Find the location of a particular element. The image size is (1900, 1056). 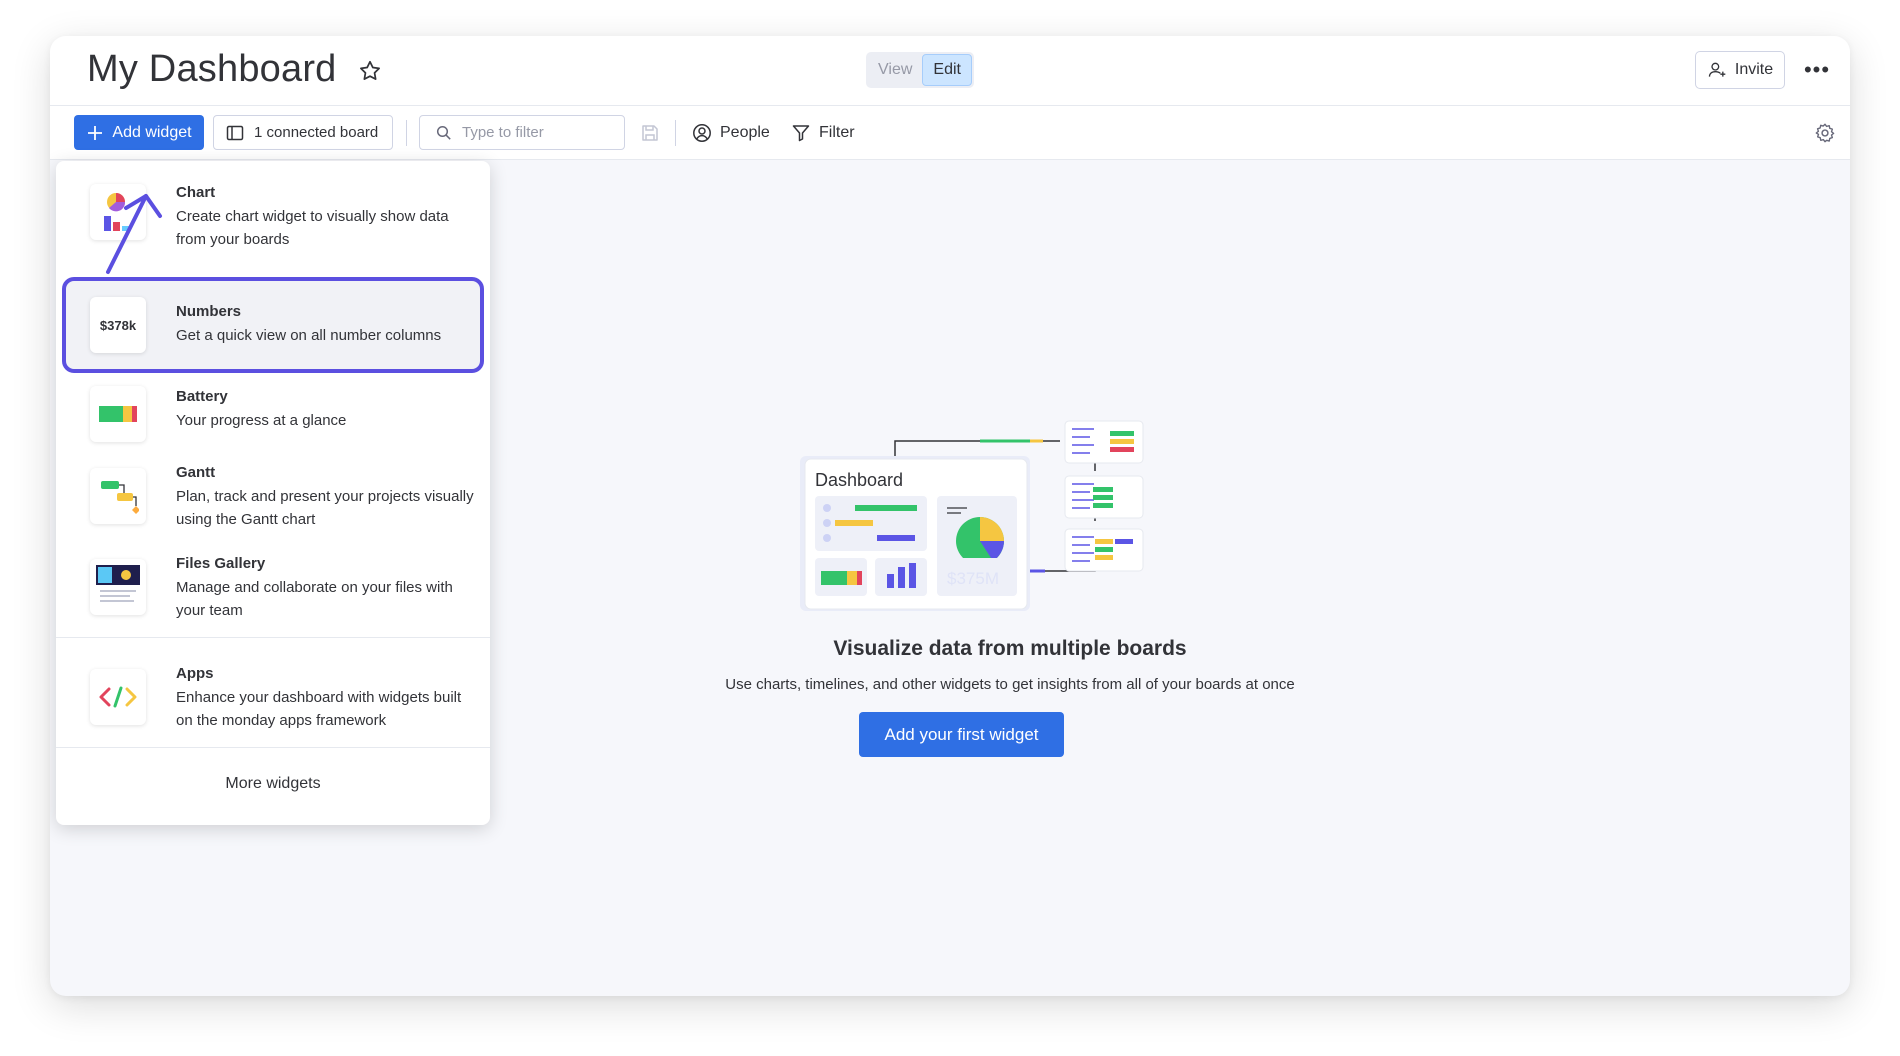

page-header: My Dashboard View Edit Invite ••• is located at coordinates (950, 71).